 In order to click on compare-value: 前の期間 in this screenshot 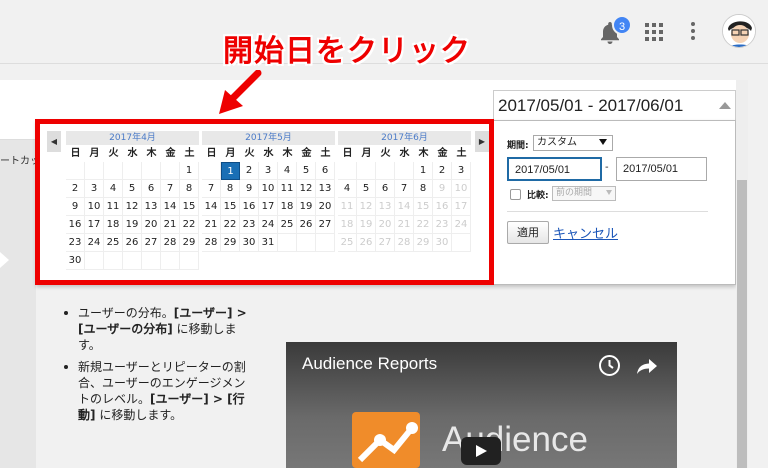, I will do `click(574, 193)`.